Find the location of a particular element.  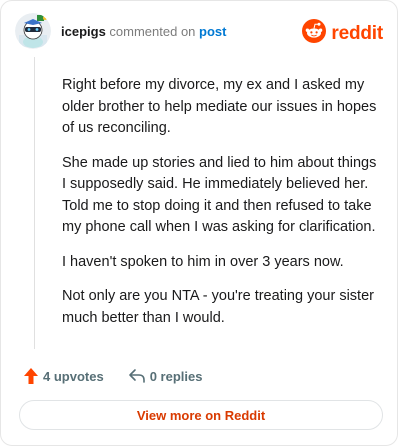

reply-count: 0 replies is located at coordinates (176, 376).